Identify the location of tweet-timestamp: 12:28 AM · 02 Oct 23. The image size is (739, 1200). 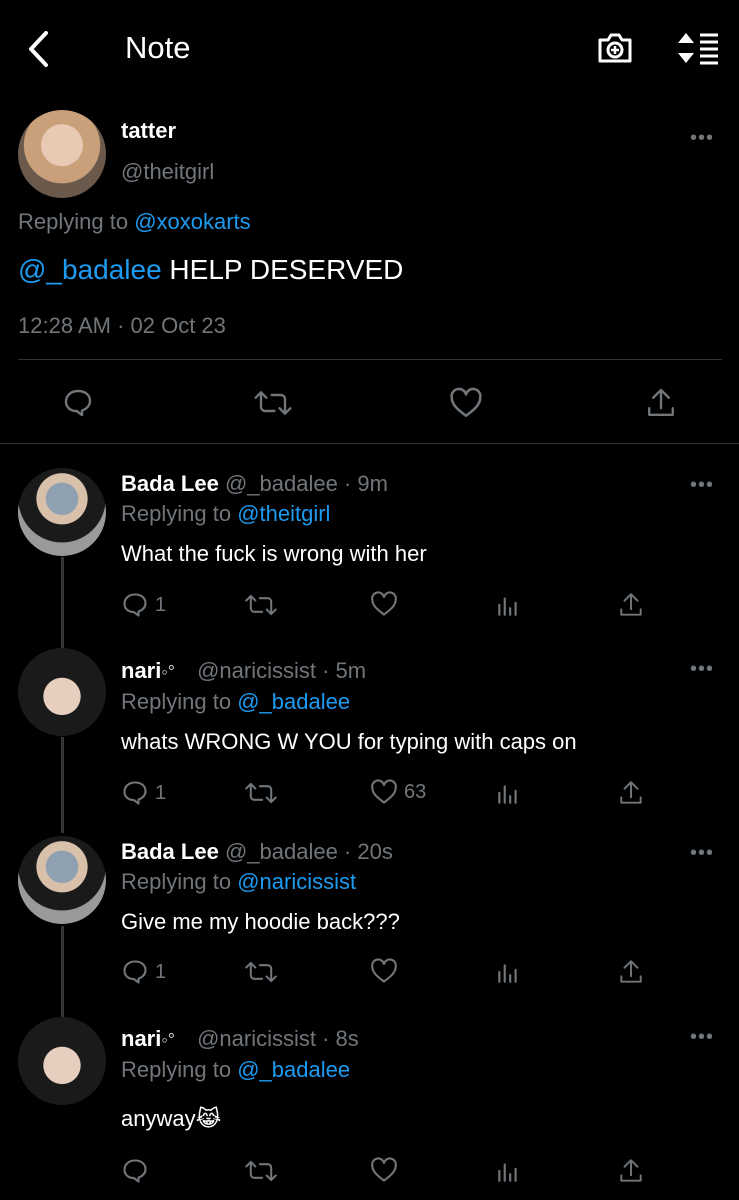
(122, 325).